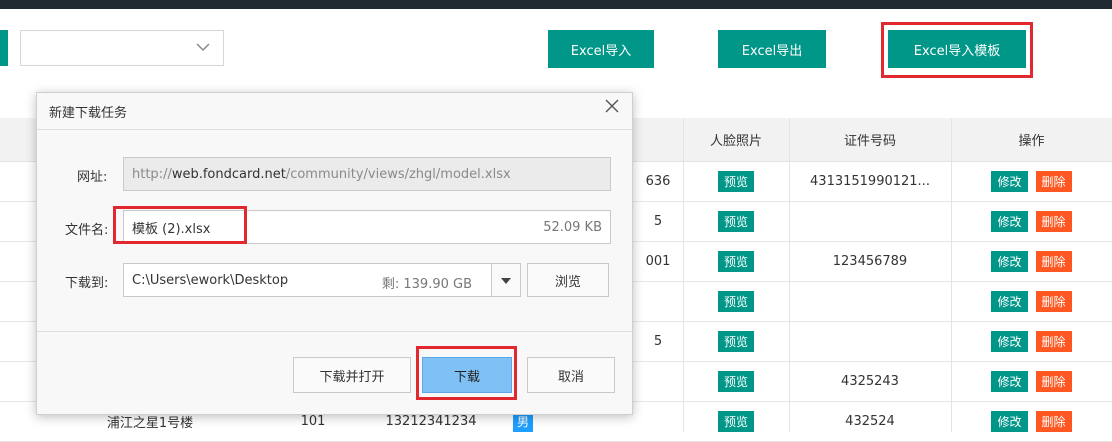  Describe the element at coordinates (870, 421) in the screenshot. I see `id-number-cell: 432524` at that location.